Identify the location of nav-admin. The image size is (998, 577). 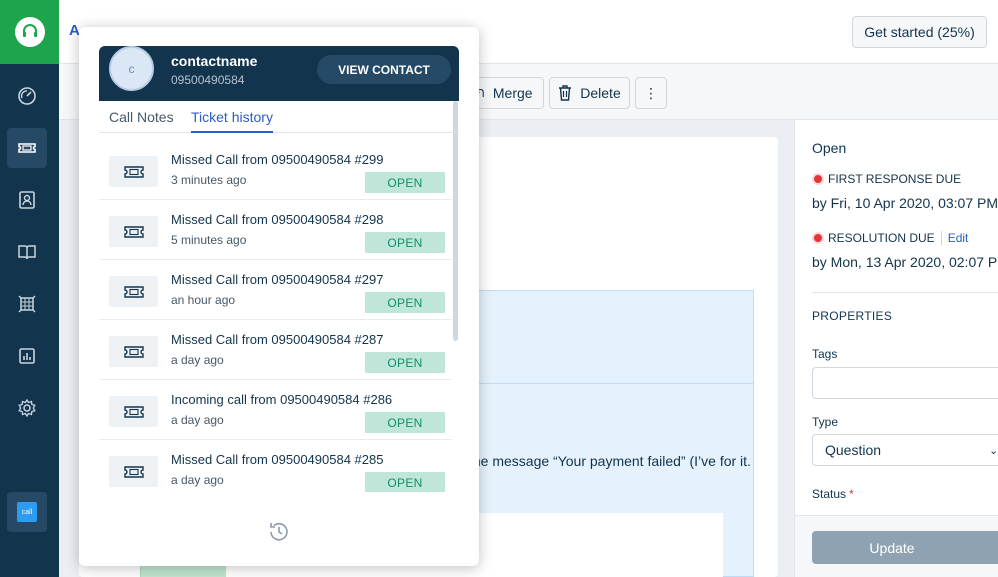
(27, 304).